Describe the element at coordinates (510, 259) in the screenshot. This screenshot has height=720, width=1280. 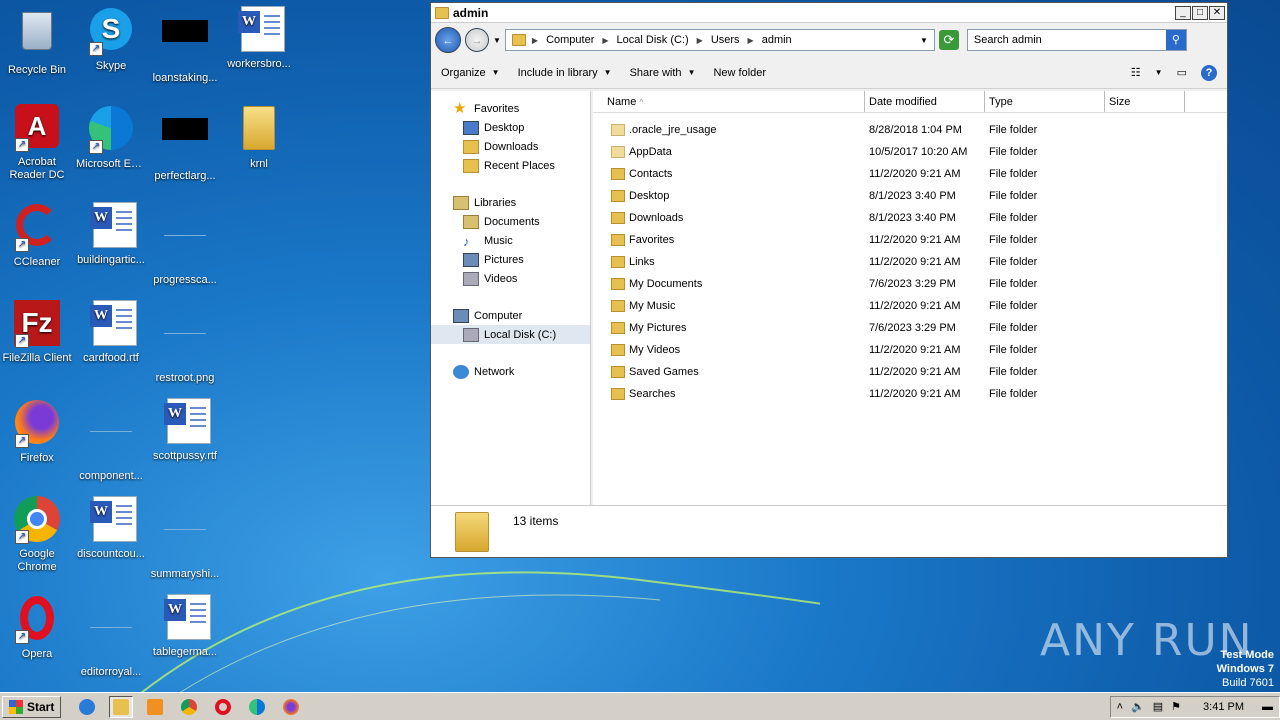
I see `nav-pictures: Pictures` at that location.